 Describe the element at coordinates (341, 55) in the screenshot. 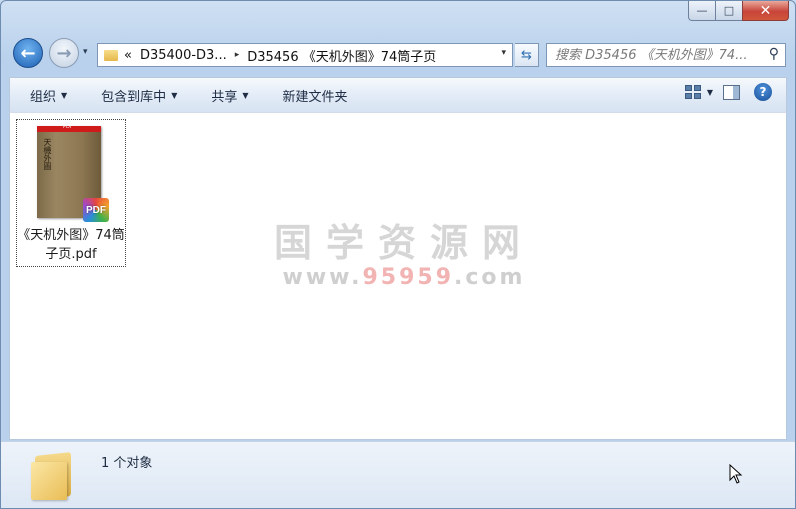

I see `breadcrumb-current: D35456 《天机外图》74筒子页` at that location.